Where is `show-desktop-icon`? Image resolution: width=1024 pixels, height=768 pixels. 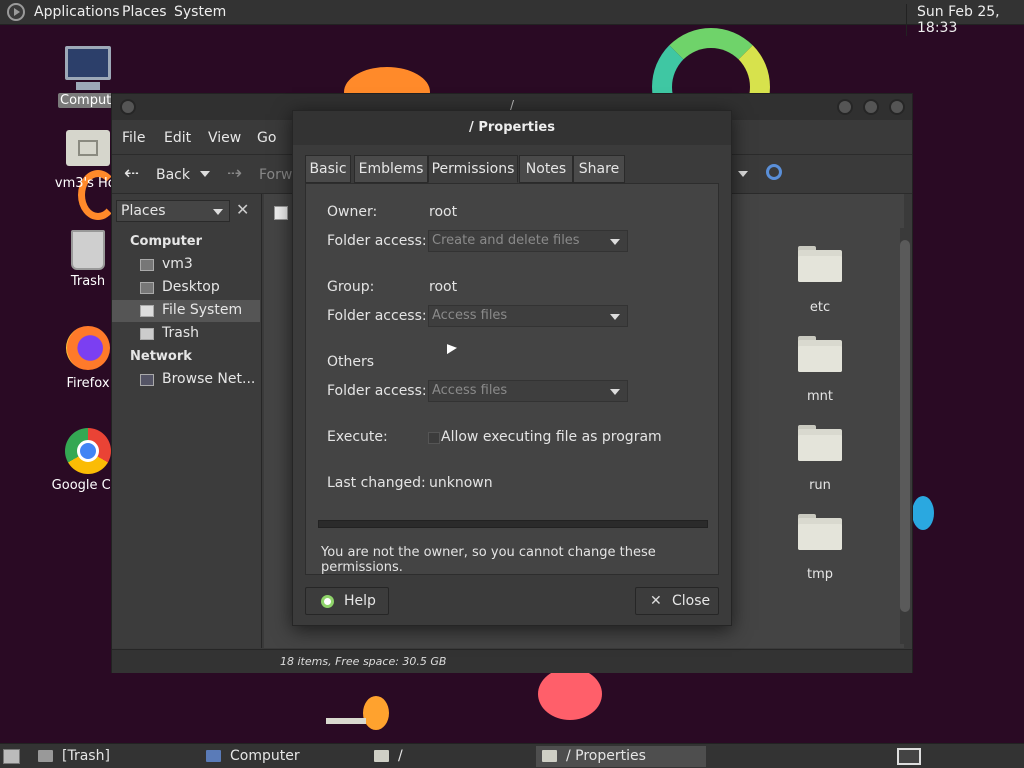
show-desktop-icon is located at coordinates (11, 756).